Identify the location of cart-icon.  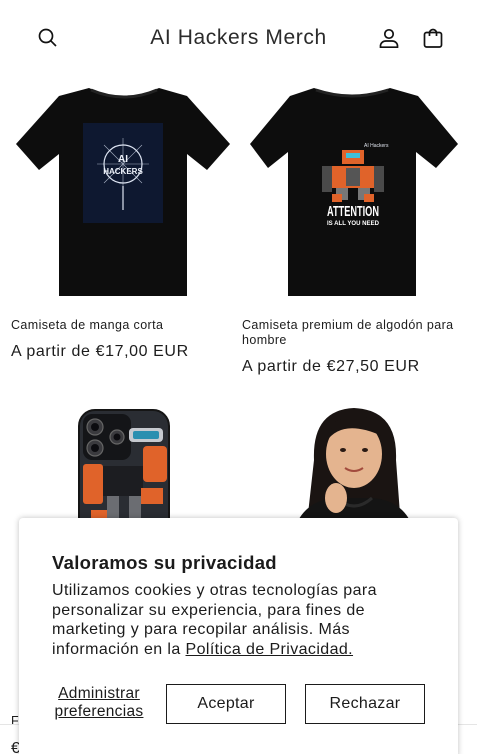
(433, 38).